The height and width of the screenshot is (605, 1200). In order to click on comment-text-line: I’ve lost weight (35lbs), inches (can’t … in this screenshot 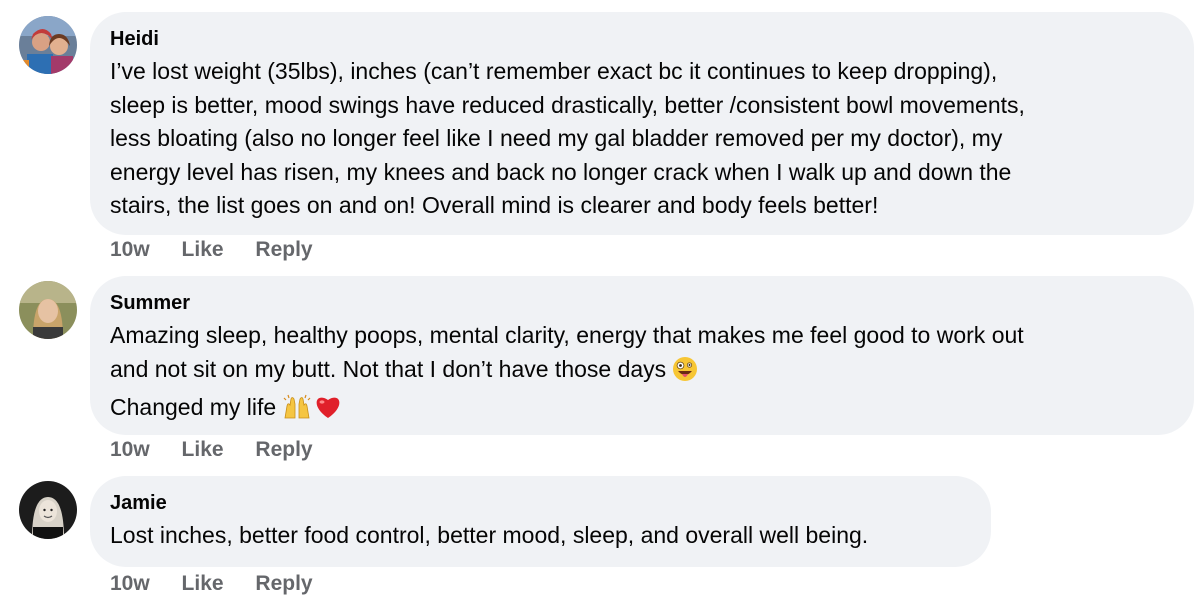, I will do `click(554, 71)`.